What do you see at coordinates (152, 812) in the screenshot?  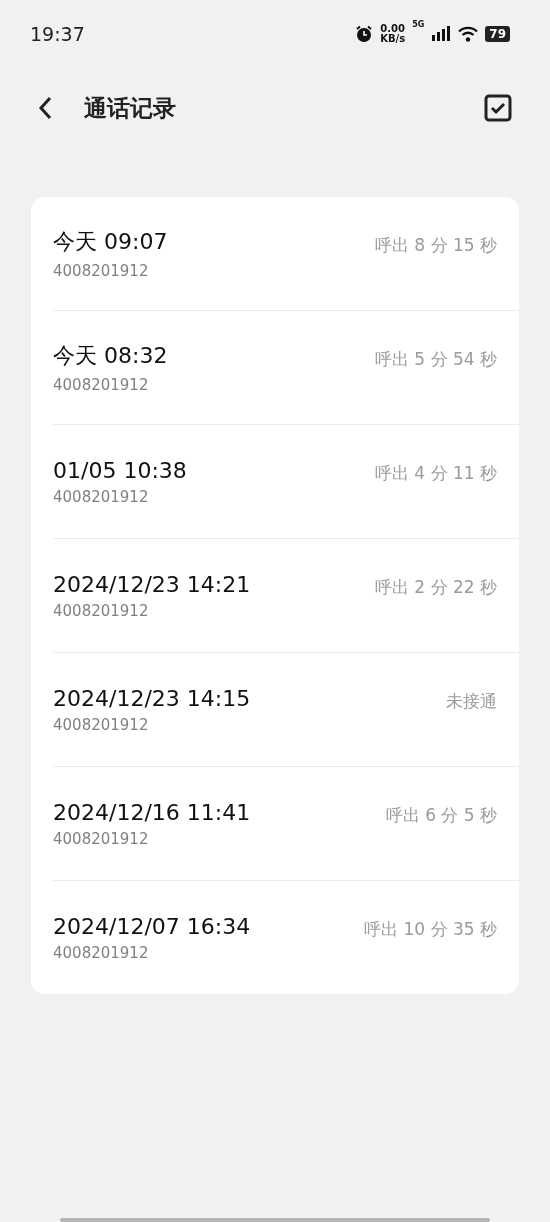 I see `call-time: 2024/12/16 11:41` at bounding box center [152, 812].